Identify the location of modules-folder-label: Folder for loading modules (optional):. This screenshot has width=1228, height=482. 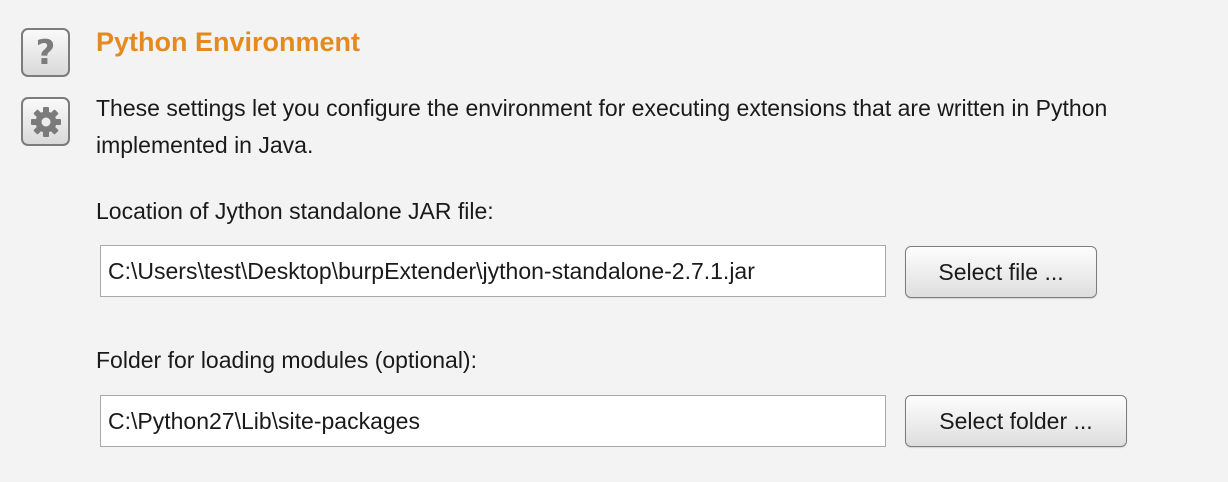
(286, 360).